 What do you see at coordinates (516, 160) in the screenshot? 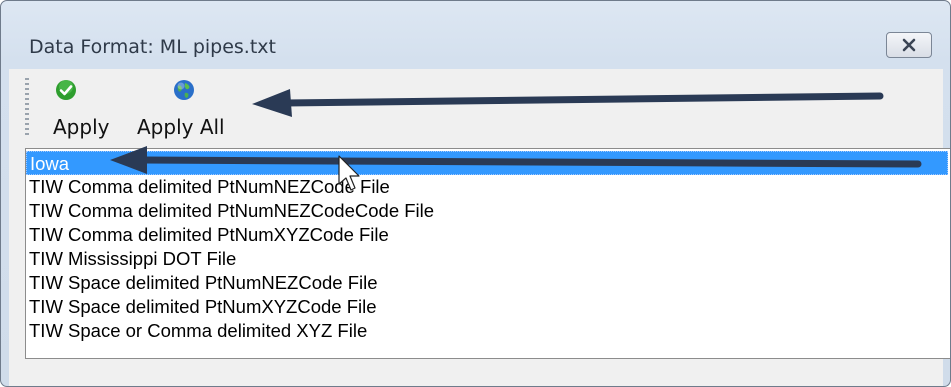
I see `annotation-arrow-list` at bounding box center [516, 160].